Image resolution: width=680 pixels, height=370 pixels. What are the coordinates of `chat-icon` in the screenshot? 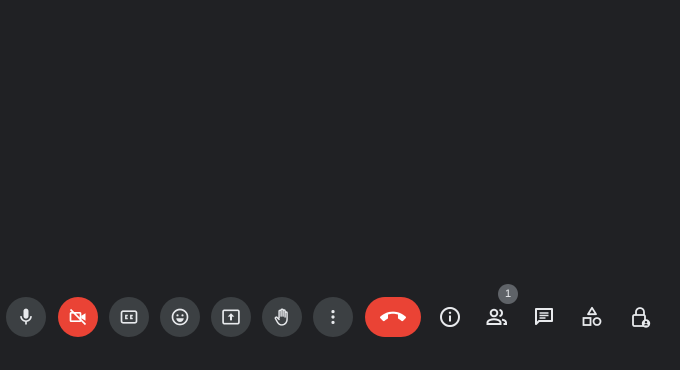 It's located at (544, 316).